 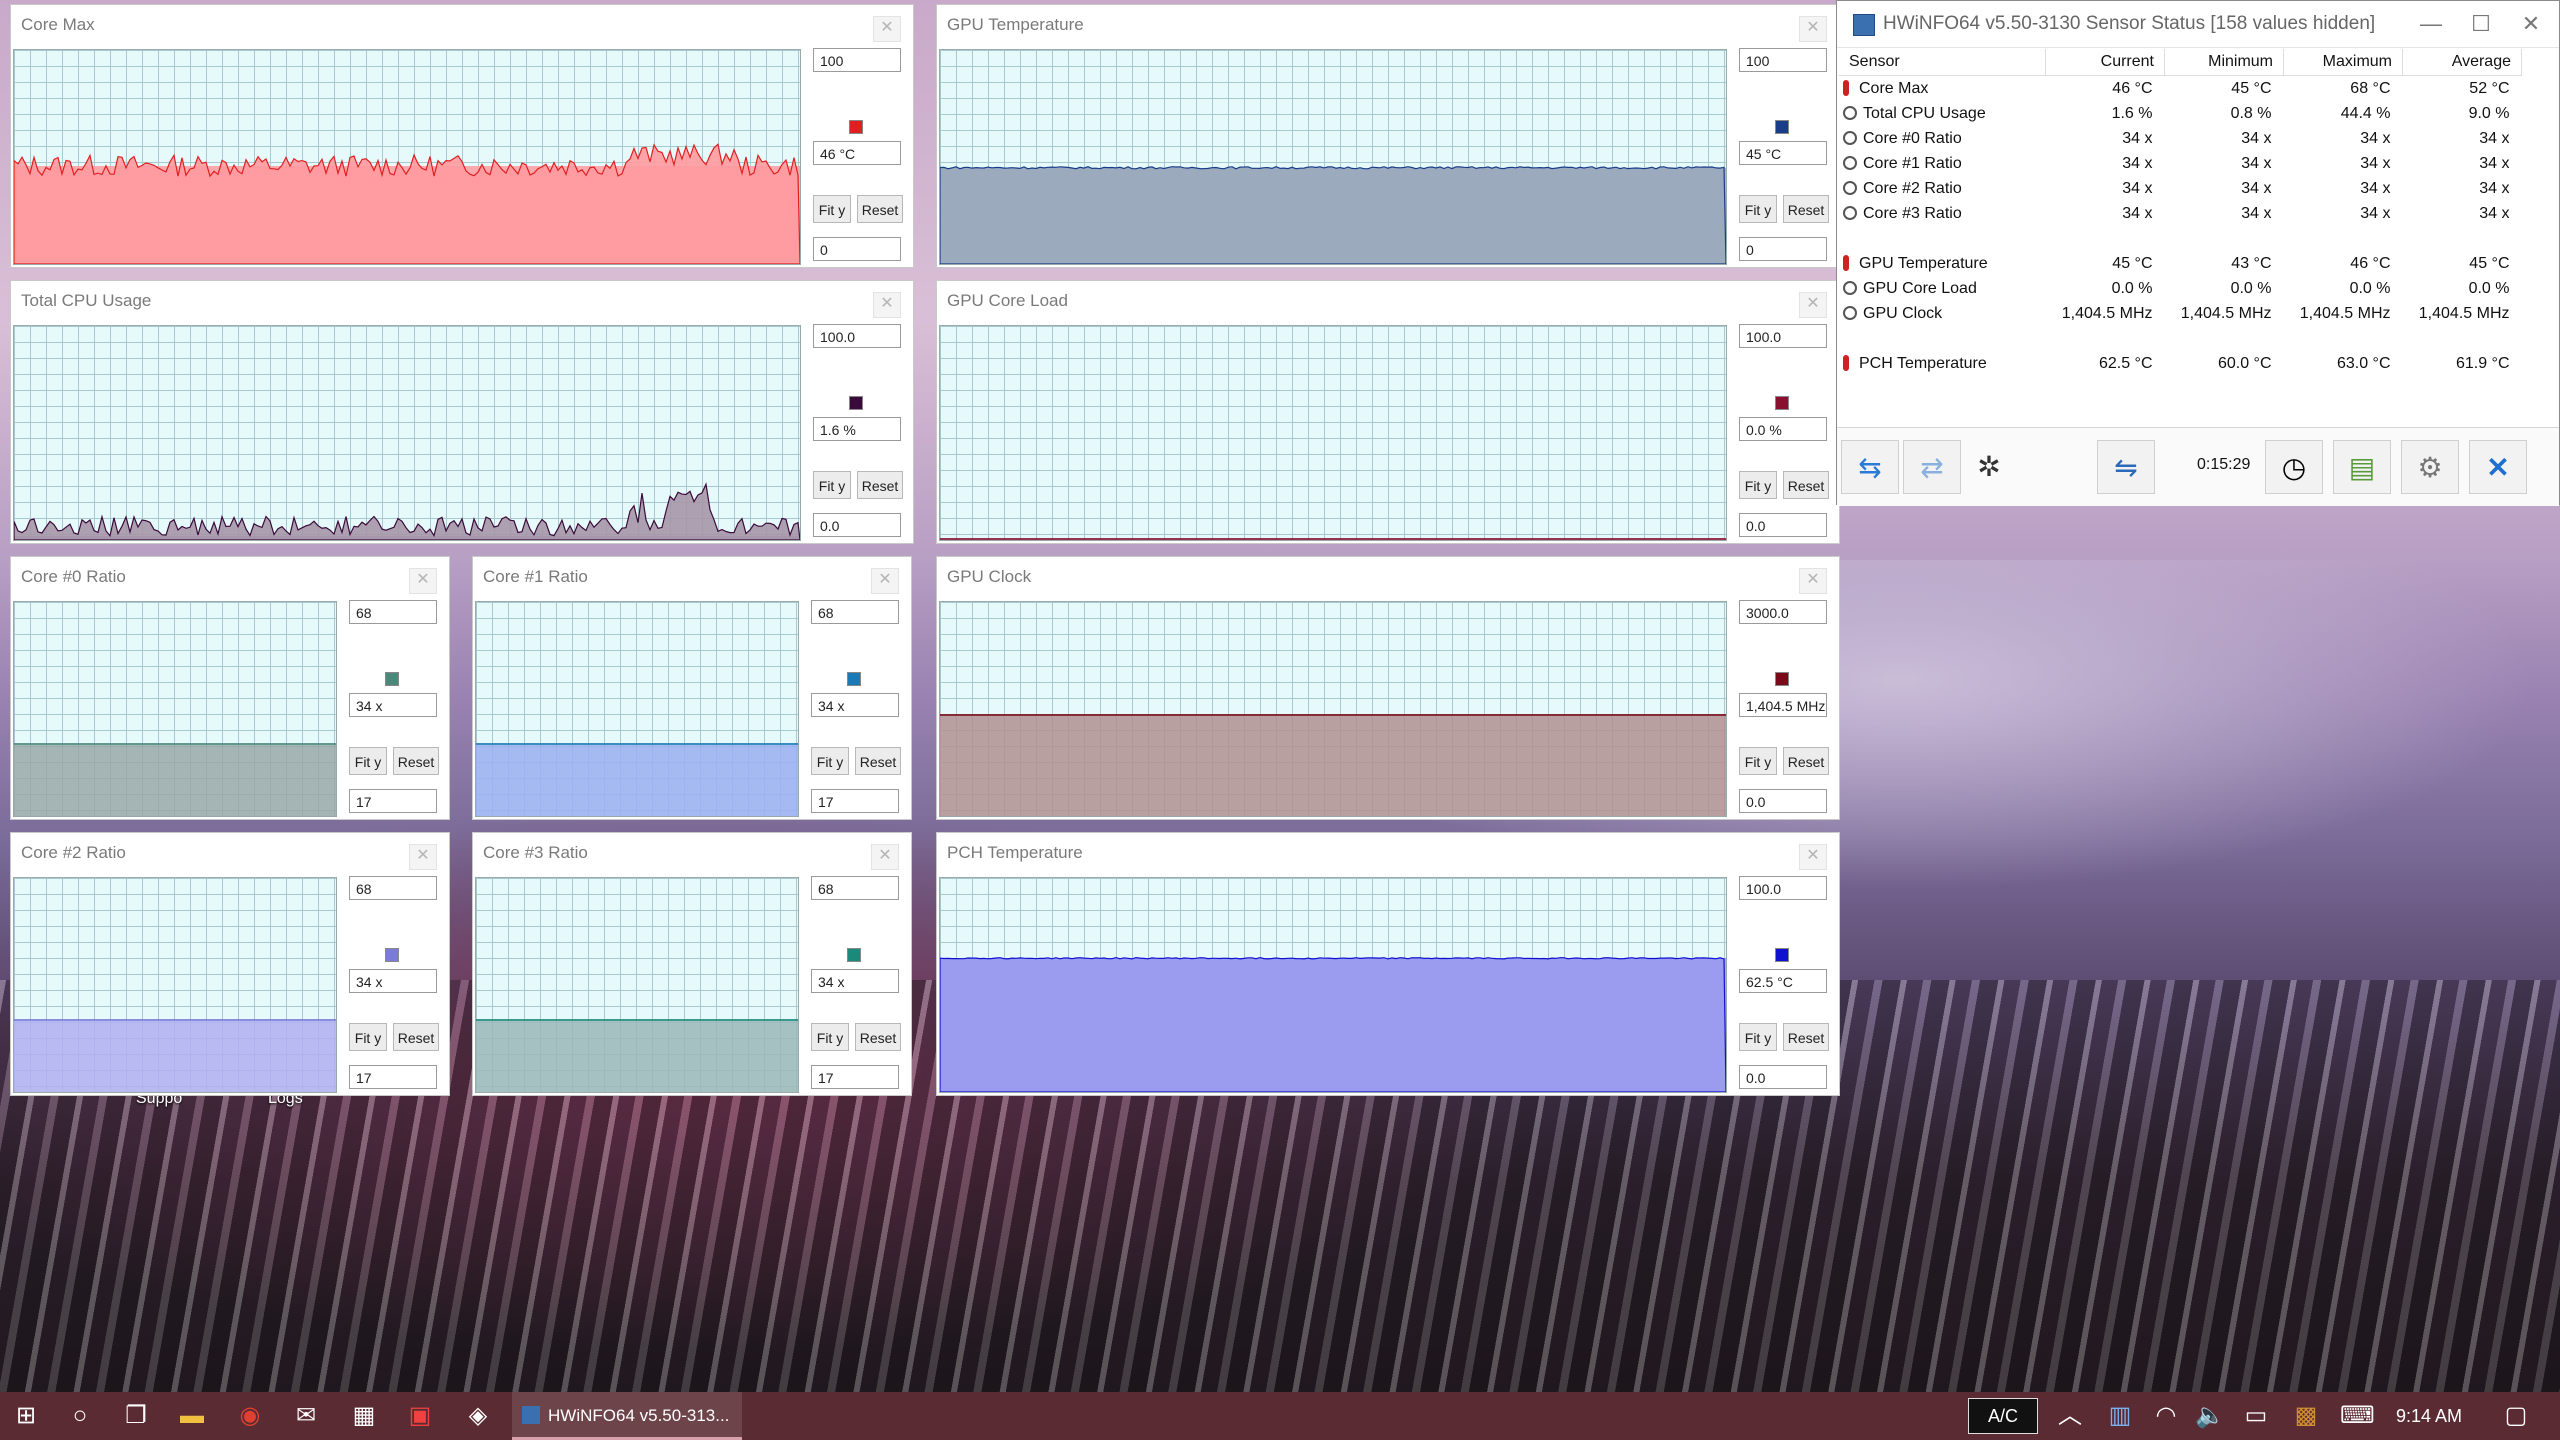 I want to click on hwinfo-tray-icon: ▥, so click(x=2120, y=1416).